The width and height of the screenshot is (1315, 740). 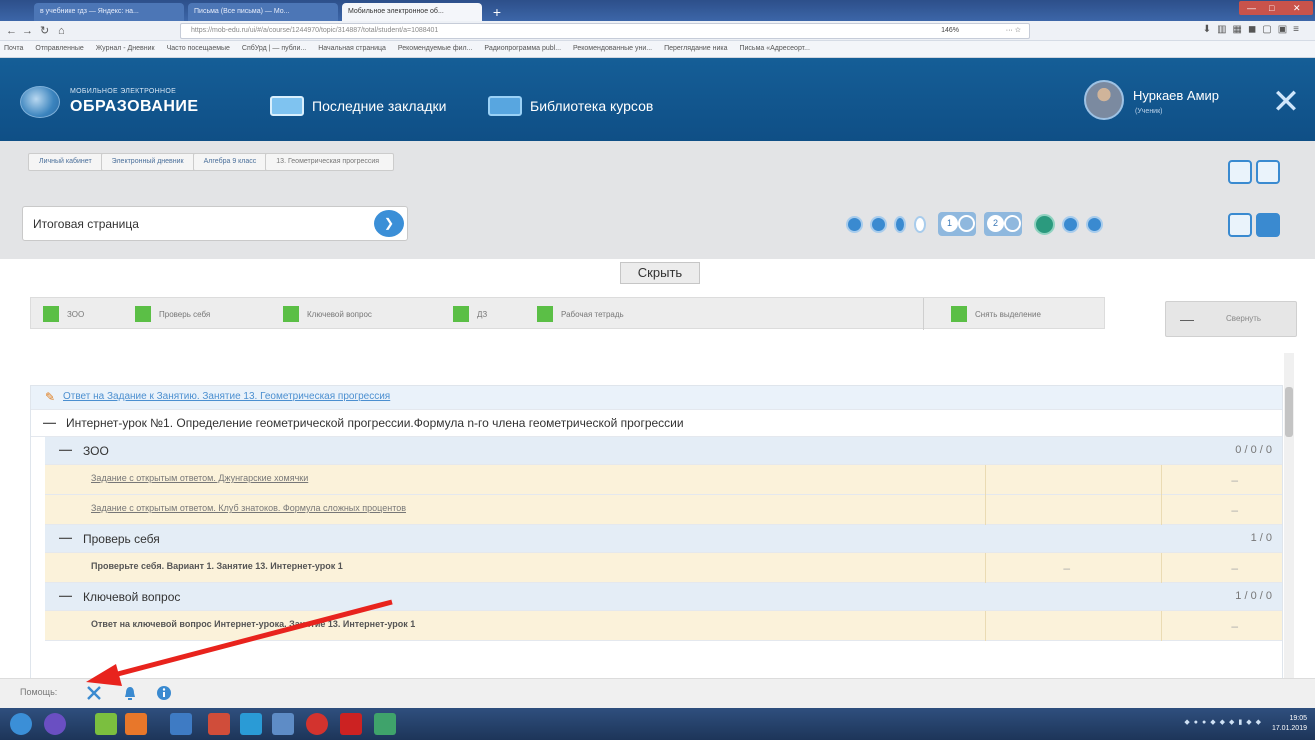 What do you see at coordinates (125, 48) in the screenshot?
I see `bookmark-item: Журнал - Дневник` at bounding box center [125, 48].